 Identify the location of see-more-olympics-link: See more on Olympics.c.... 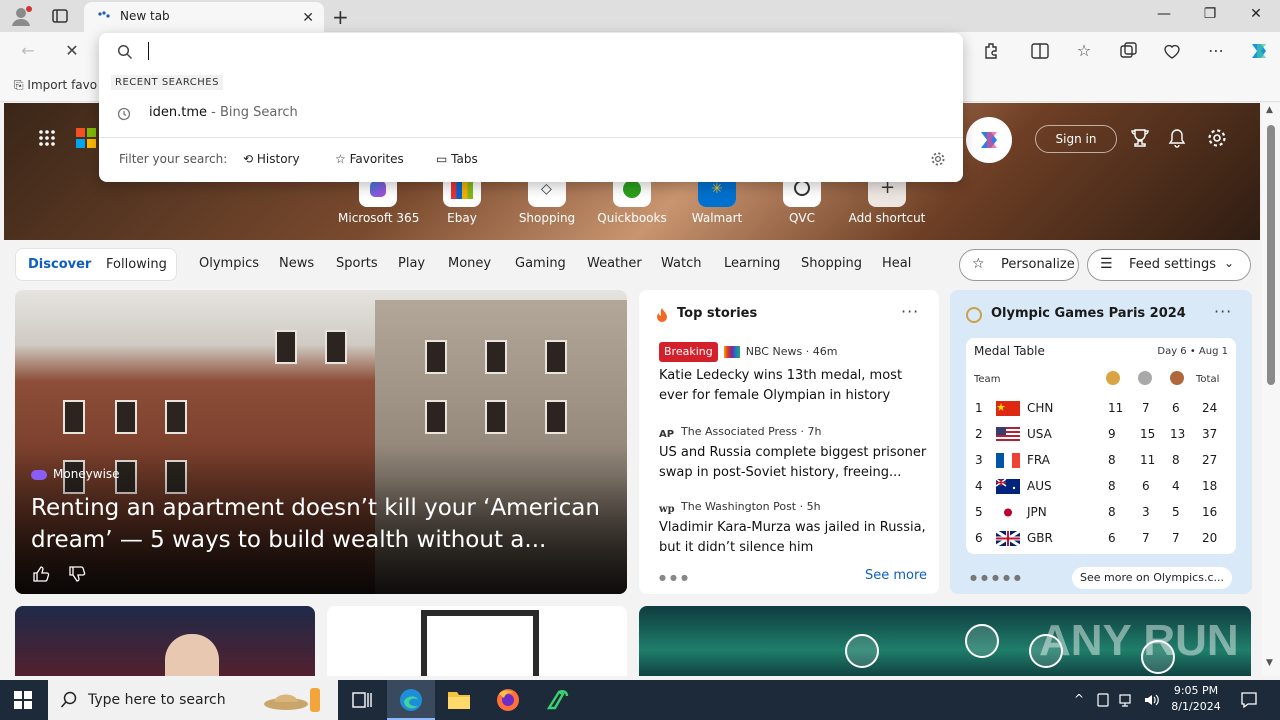
(1152, 578).